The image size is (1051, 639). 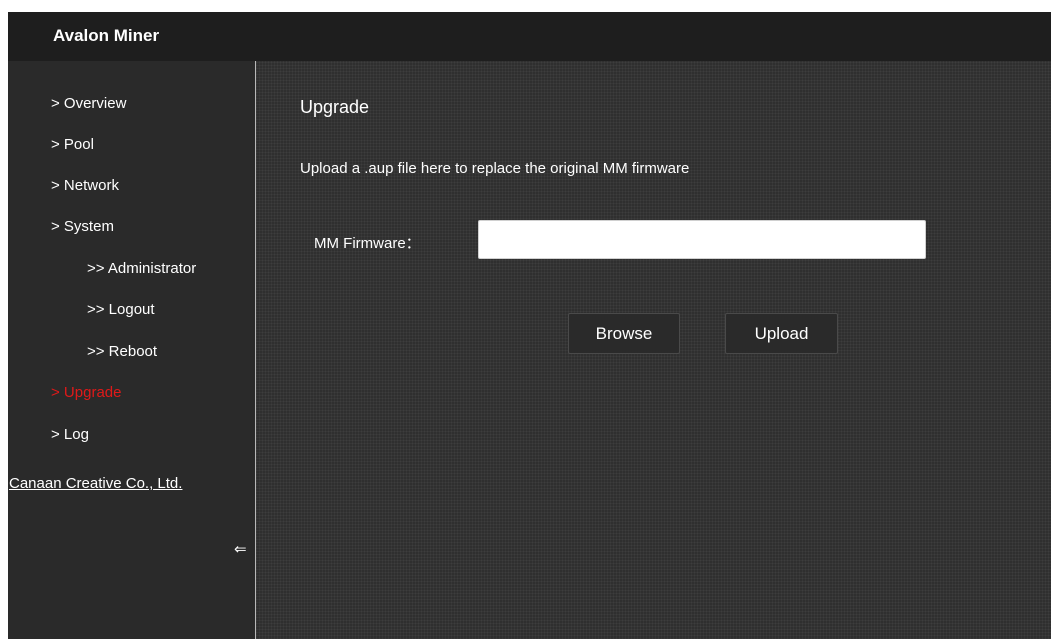 What do you see at coordinates (122, 351) in the screenshot?
I see `sidebar-item-reboot: >> Reboot` at bounding box center [122, 351].